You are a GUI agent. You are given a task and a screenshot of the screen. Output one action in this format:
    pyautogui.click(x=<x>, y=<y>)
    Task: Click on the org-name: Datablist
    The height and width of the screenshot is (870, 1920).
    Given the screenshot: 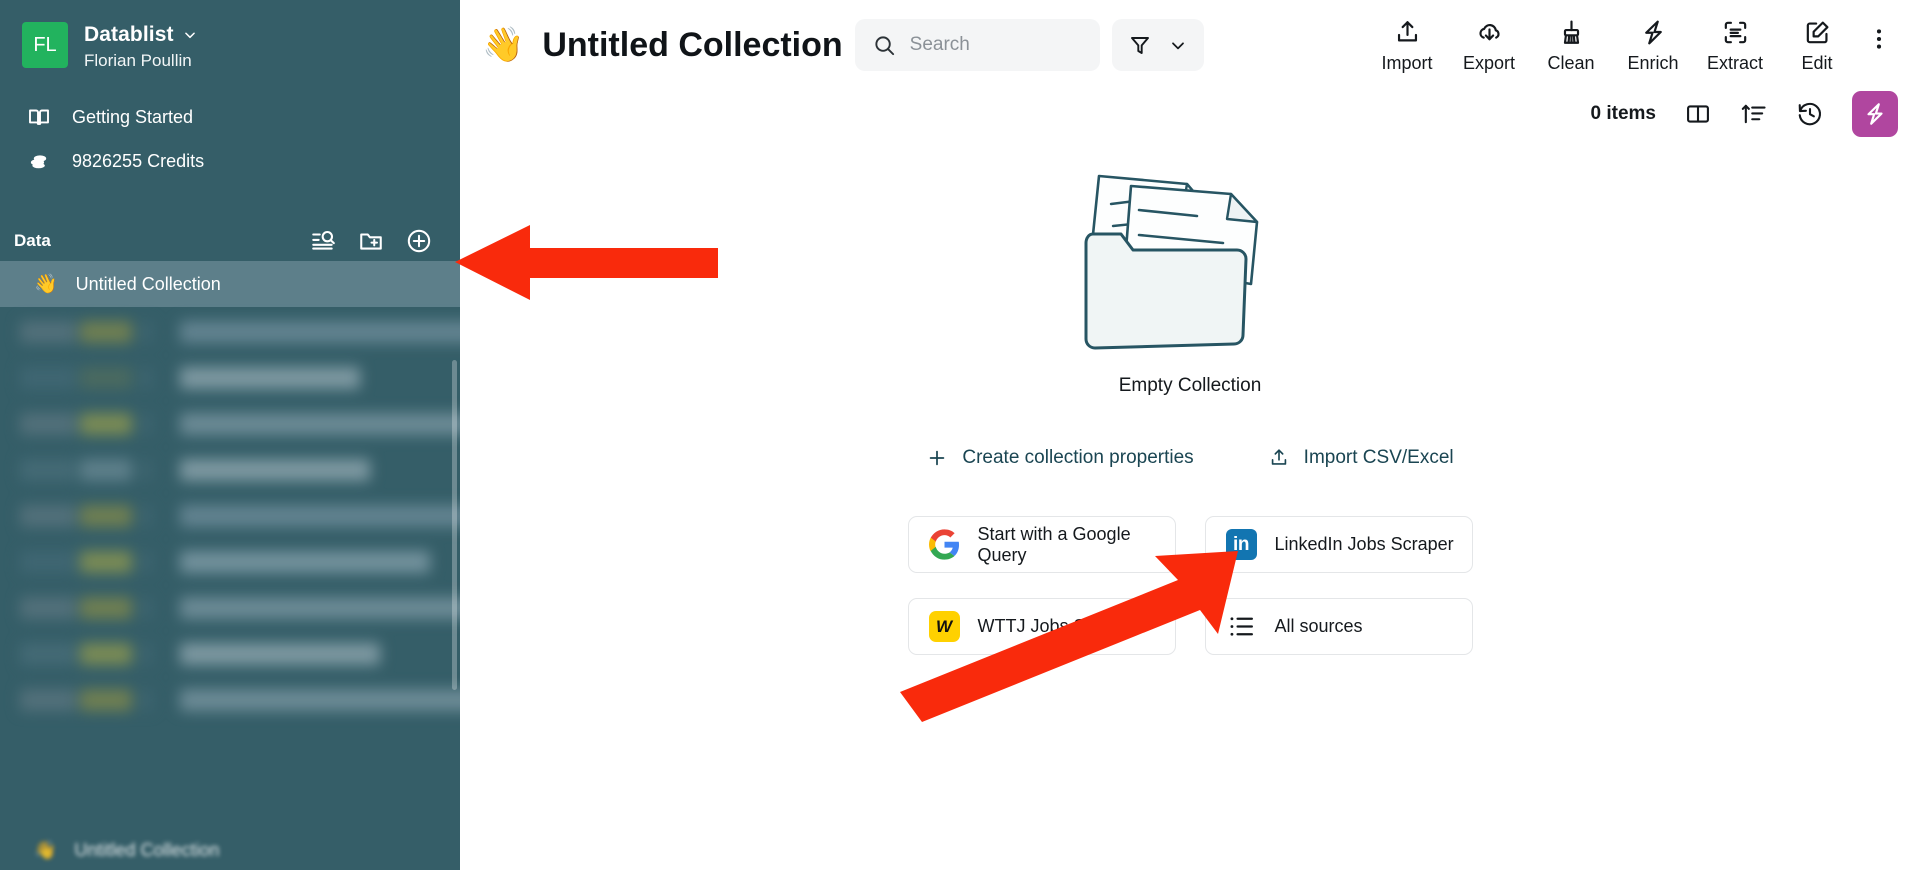 What is the action you would take?
    pyautogui.click(x=129, y=34)
    